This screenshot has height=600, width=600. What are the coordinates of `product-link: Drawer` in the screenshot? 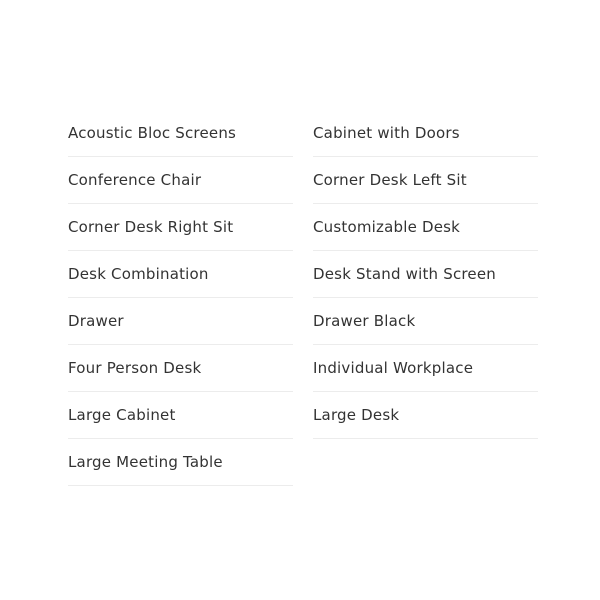 It's located at (180, 321).